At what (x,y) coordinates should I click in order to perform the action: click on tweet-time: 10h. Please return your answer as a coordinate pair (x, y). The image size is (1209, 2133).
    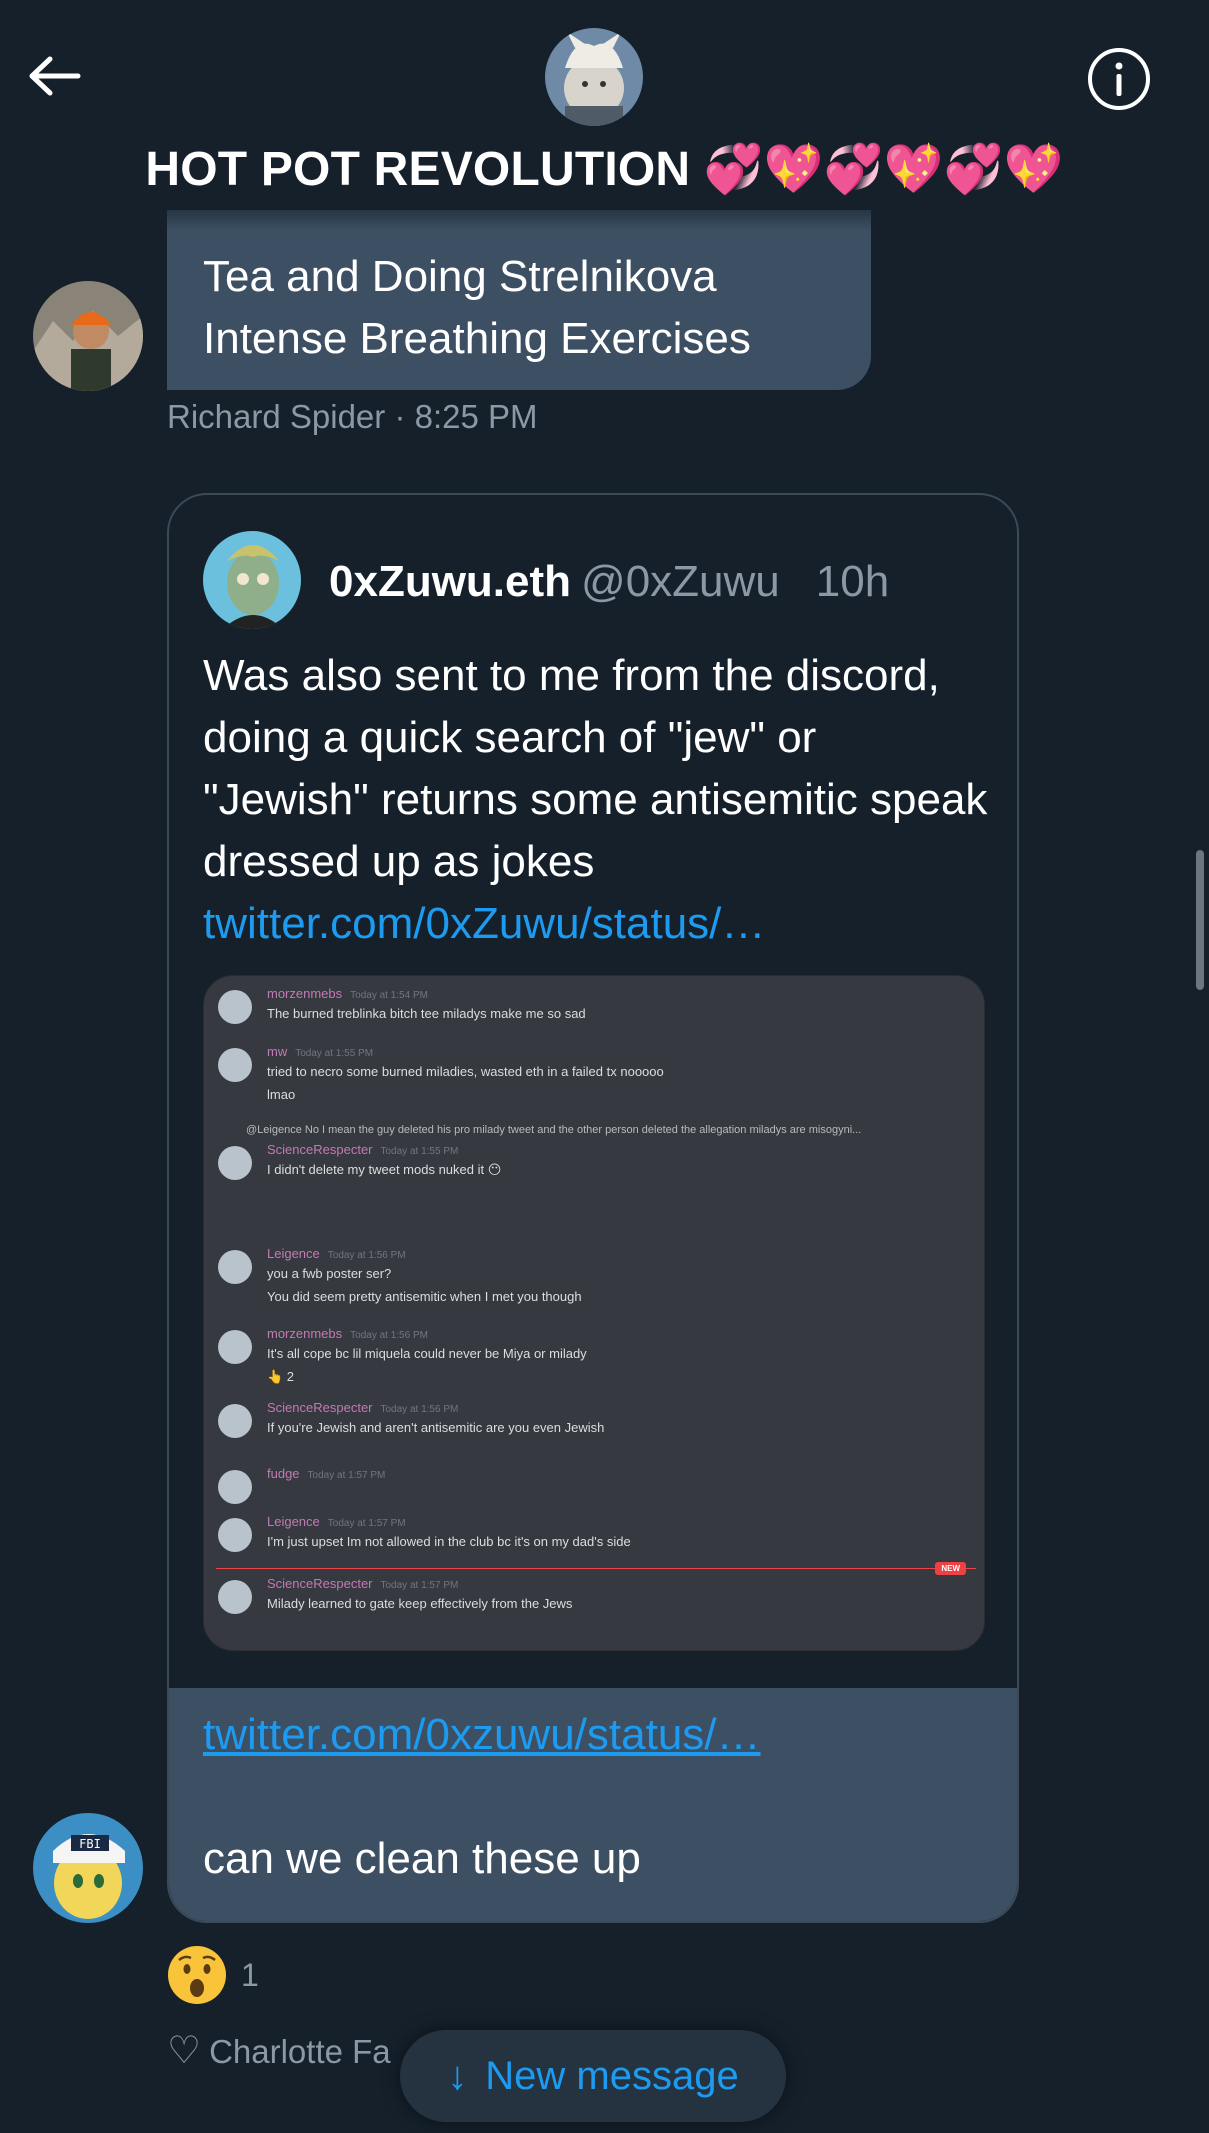
    Looking at the image, I should click on (852, 581).